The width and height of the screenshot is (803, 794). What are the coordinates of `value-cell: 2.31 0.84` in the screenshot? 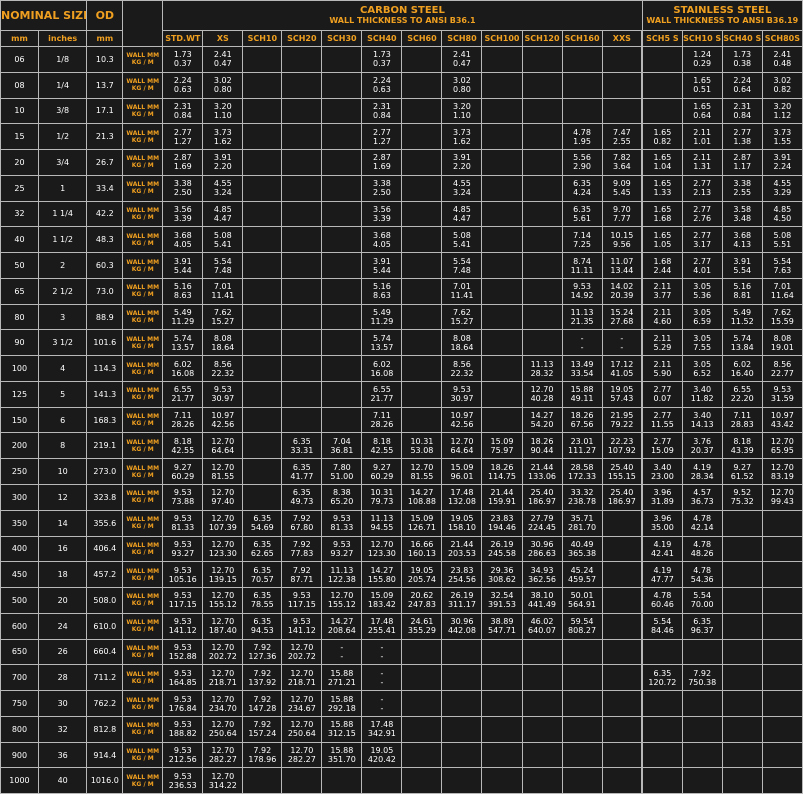 It's located at (382, 111).